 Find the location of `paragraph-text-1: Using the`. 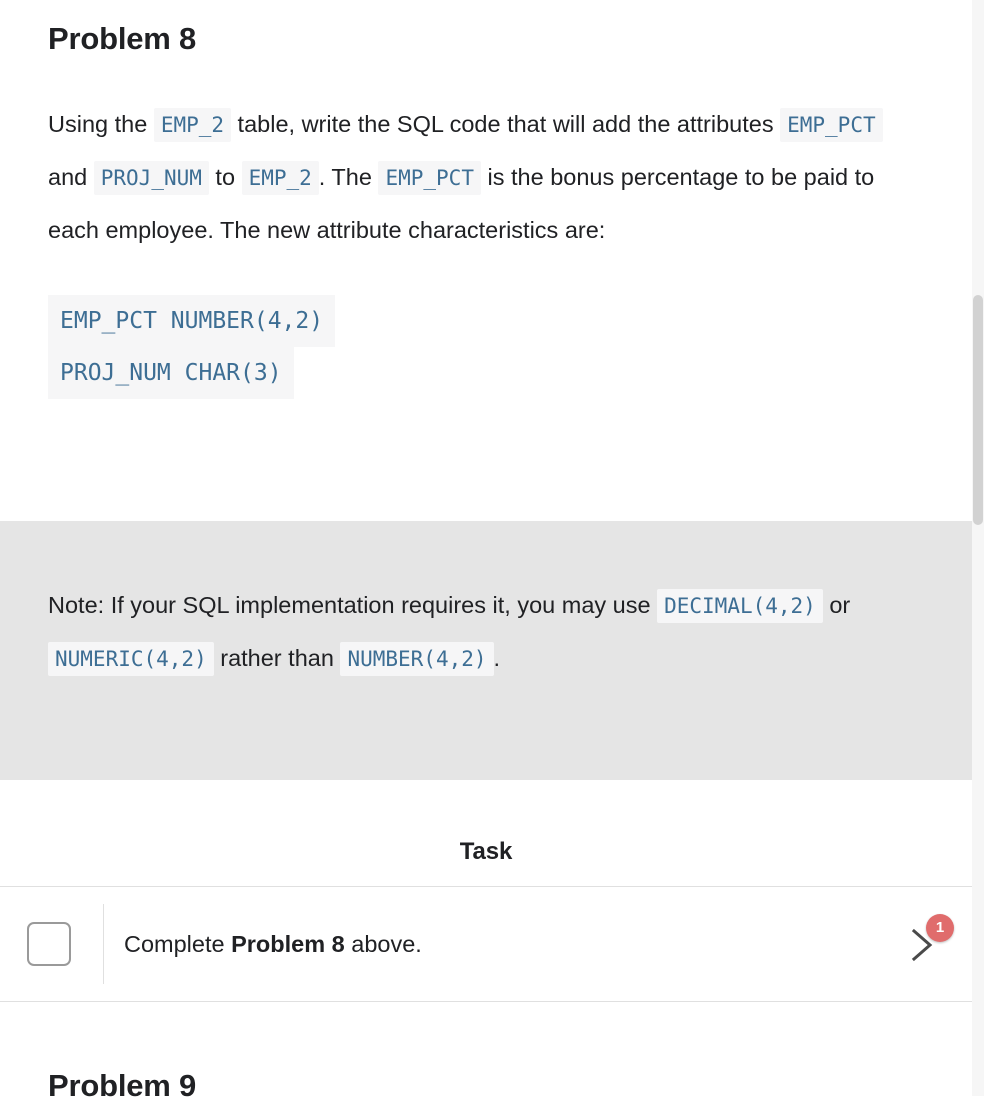

paragraph-text-1: Using the is located at coordinates (101, 124).